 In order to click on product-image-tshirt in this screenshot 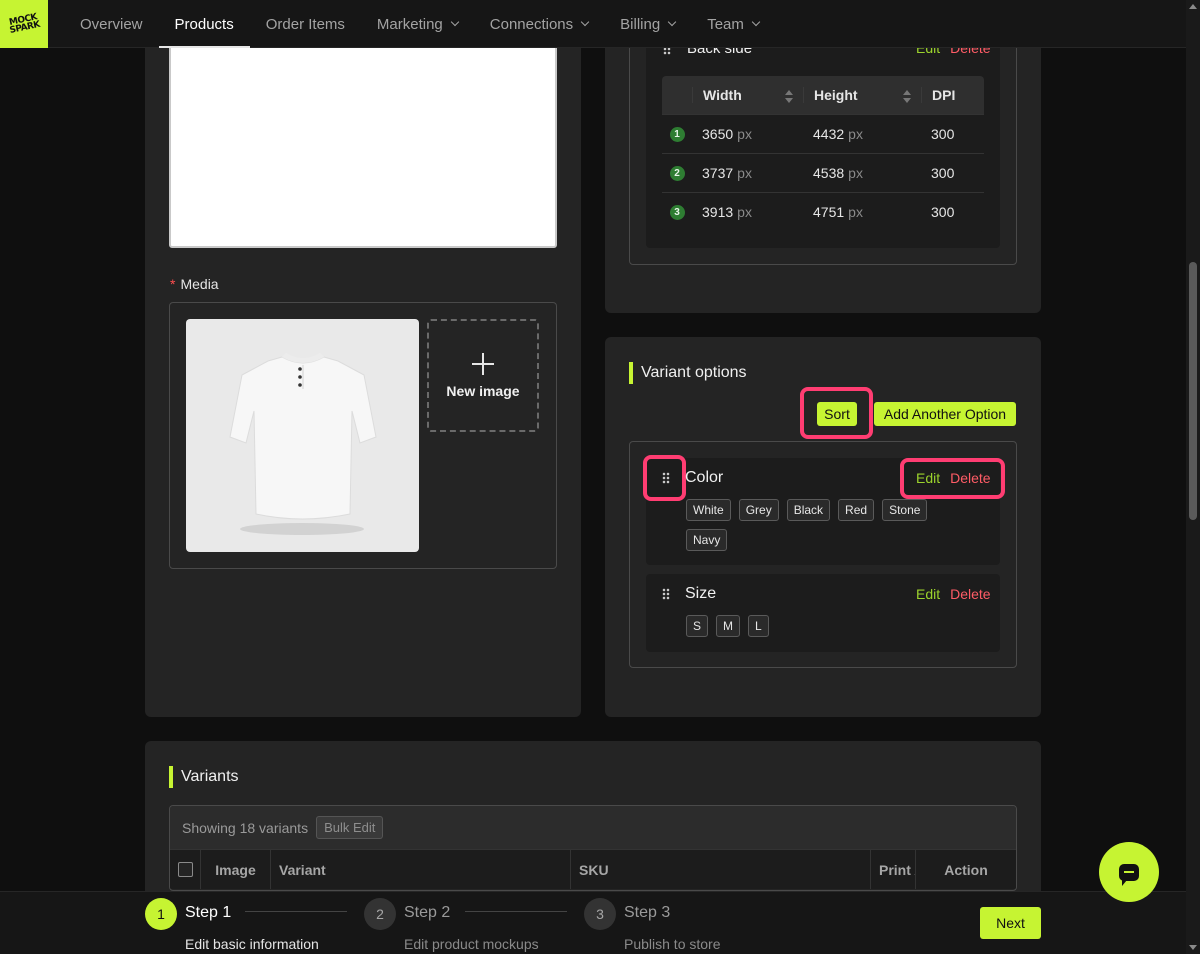, I will do `click(302, 435)`.